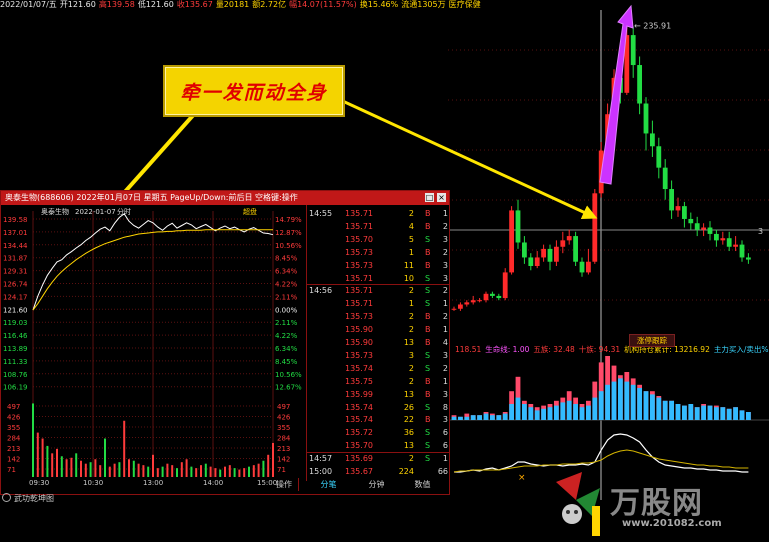 The image size is (769, 542). What do you see at coordinates (379, 239) in the screenshot?
I see `trade-row: 135.70 5 S 3` at bounding box center [379, 239].